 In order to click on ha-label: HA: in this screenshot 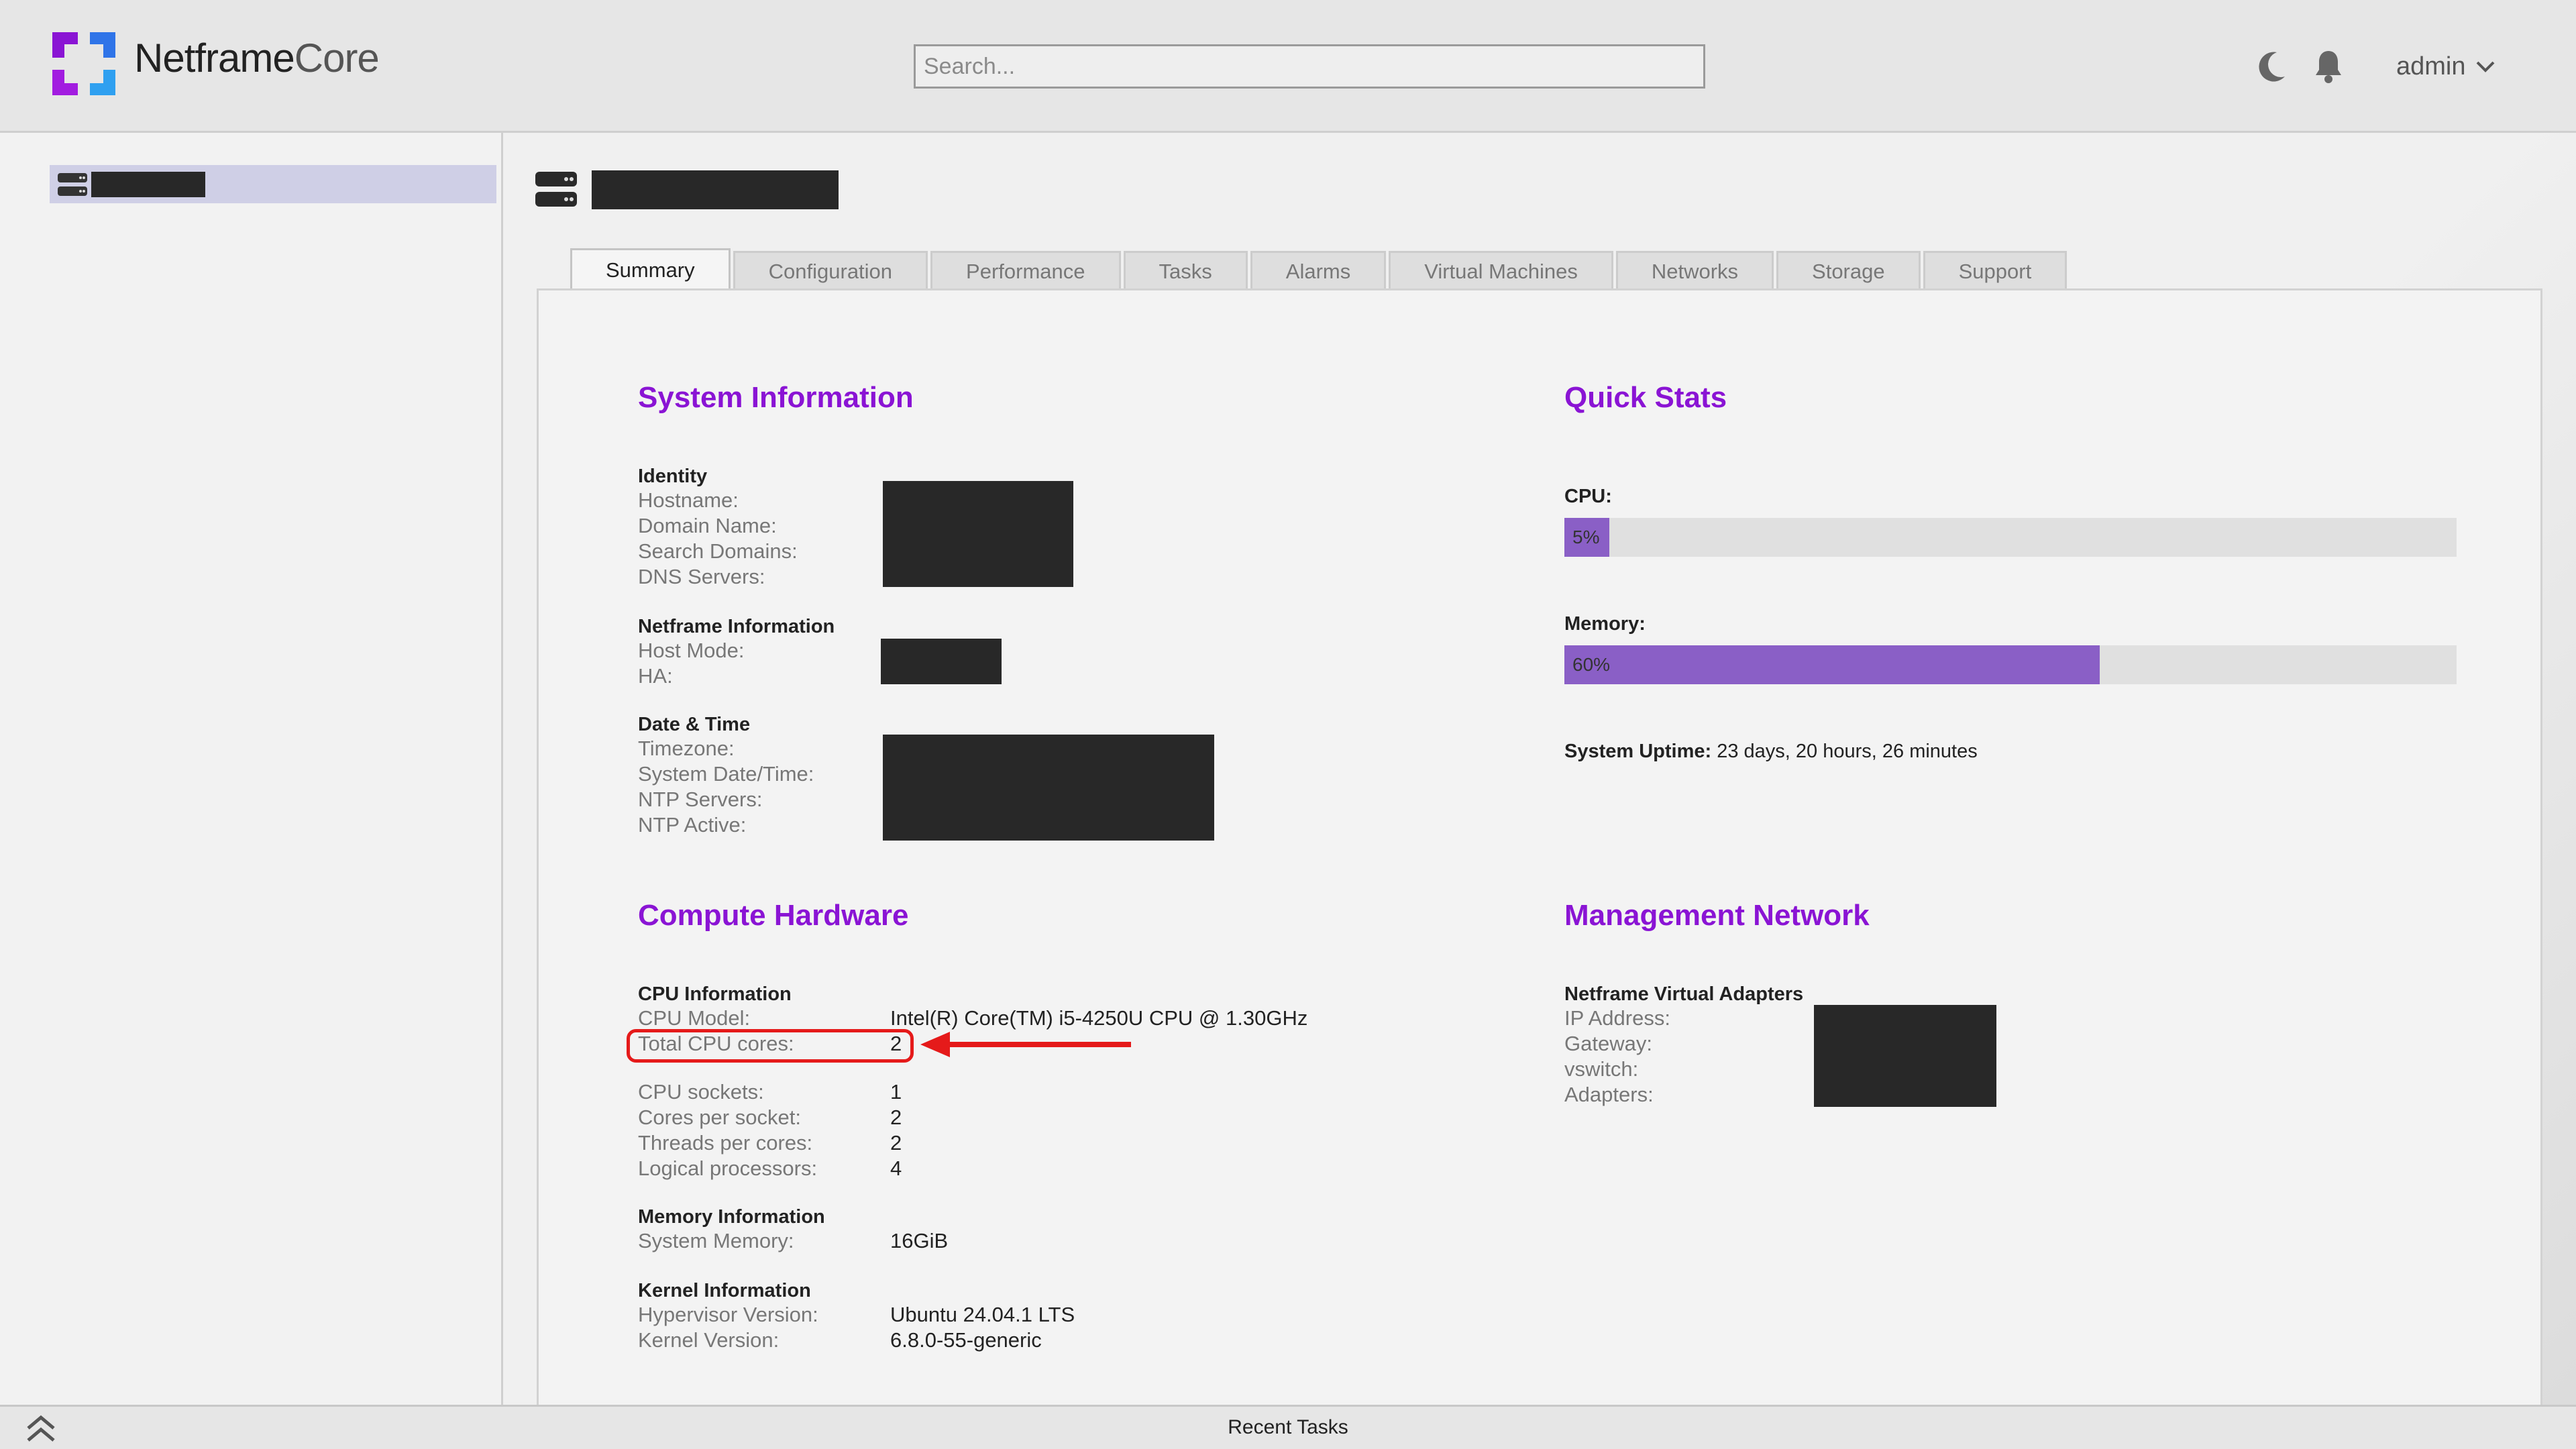, I will do `click(655, 676)`.